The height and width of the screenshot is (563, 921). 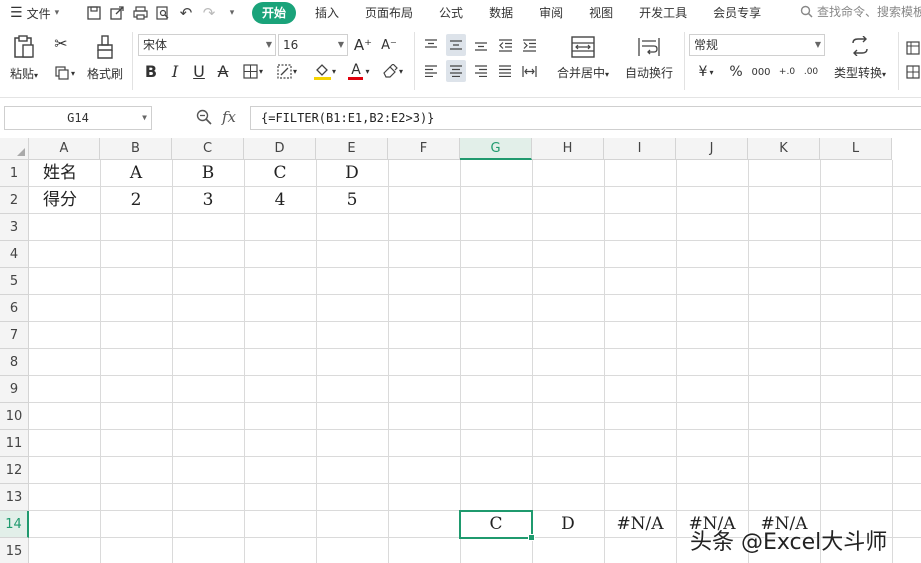 I want to click on row-header-5: 5, so click(x=14, y=281).